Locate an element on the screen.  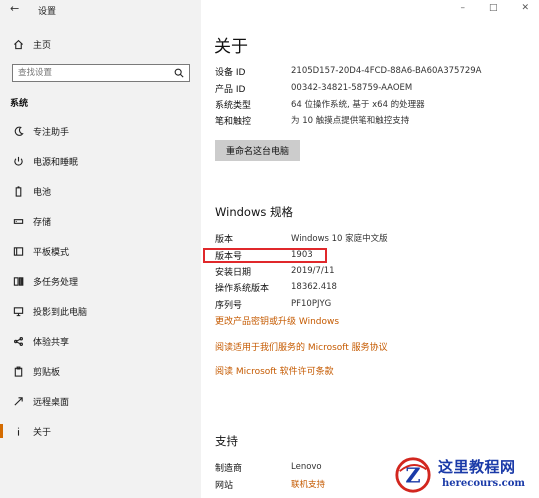
spec-row-system-type: 系统类型 64 位操作系统, 基于 x64 的处理器 is located at coordinates (375, 104).